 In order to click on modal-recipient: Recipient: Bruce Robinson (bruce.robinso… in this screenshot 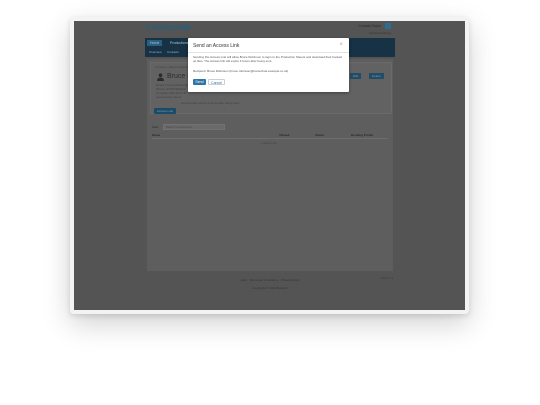, I will do `click(241, 71)`.